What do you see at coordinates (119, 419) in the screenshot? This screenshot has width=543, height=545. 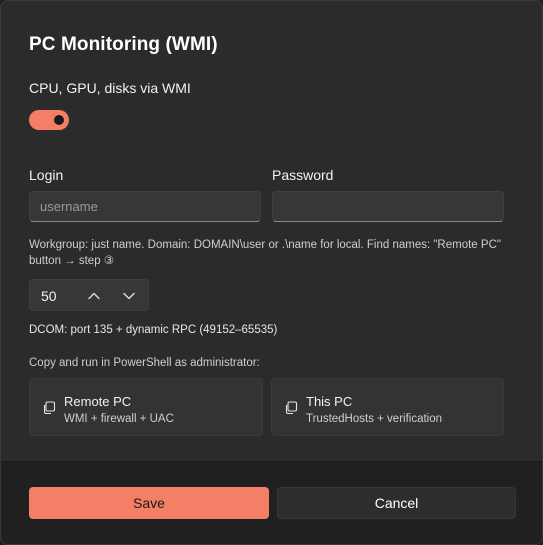 I see `script-card-subtitle: WMI + firewall + UAC` at bounding box center [119, 419].